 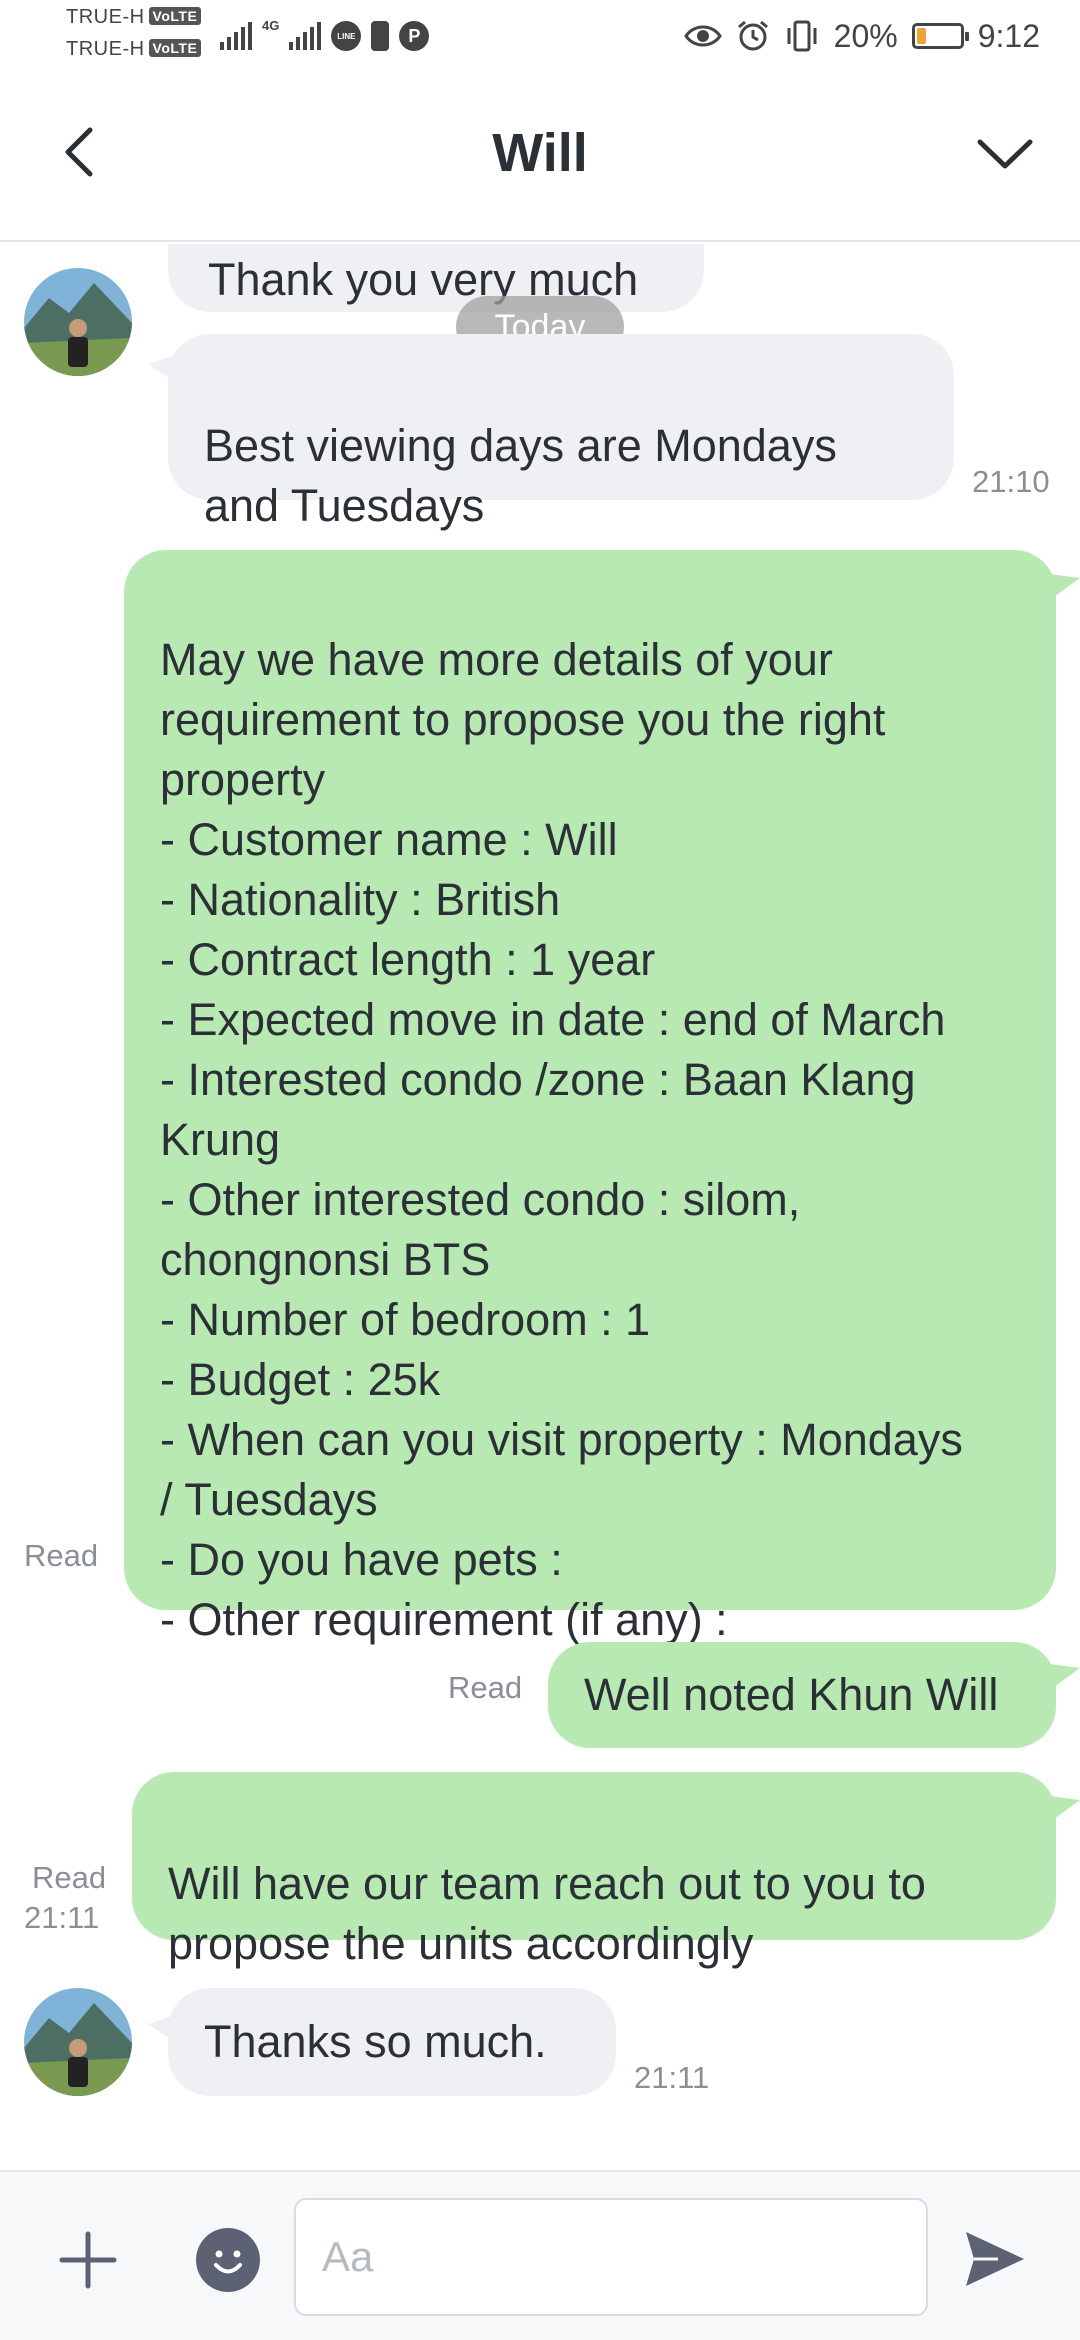 I want to click on network-type-label: 4G, so click(x=271, y=25).